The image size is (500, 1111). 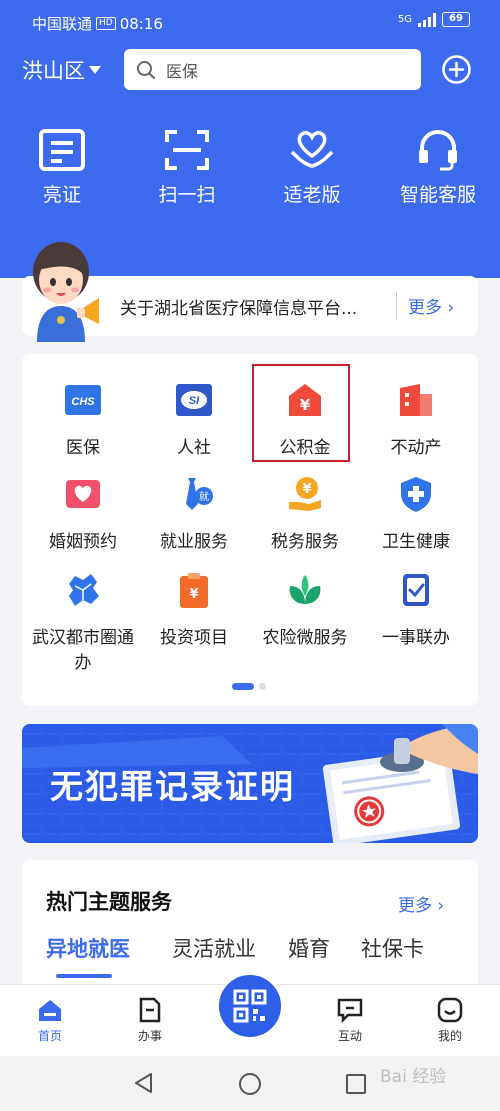 What do you see at coordinates (83, 448) in the screenshot?
I see `service-label: 医保` at bounding box center [83, 448].